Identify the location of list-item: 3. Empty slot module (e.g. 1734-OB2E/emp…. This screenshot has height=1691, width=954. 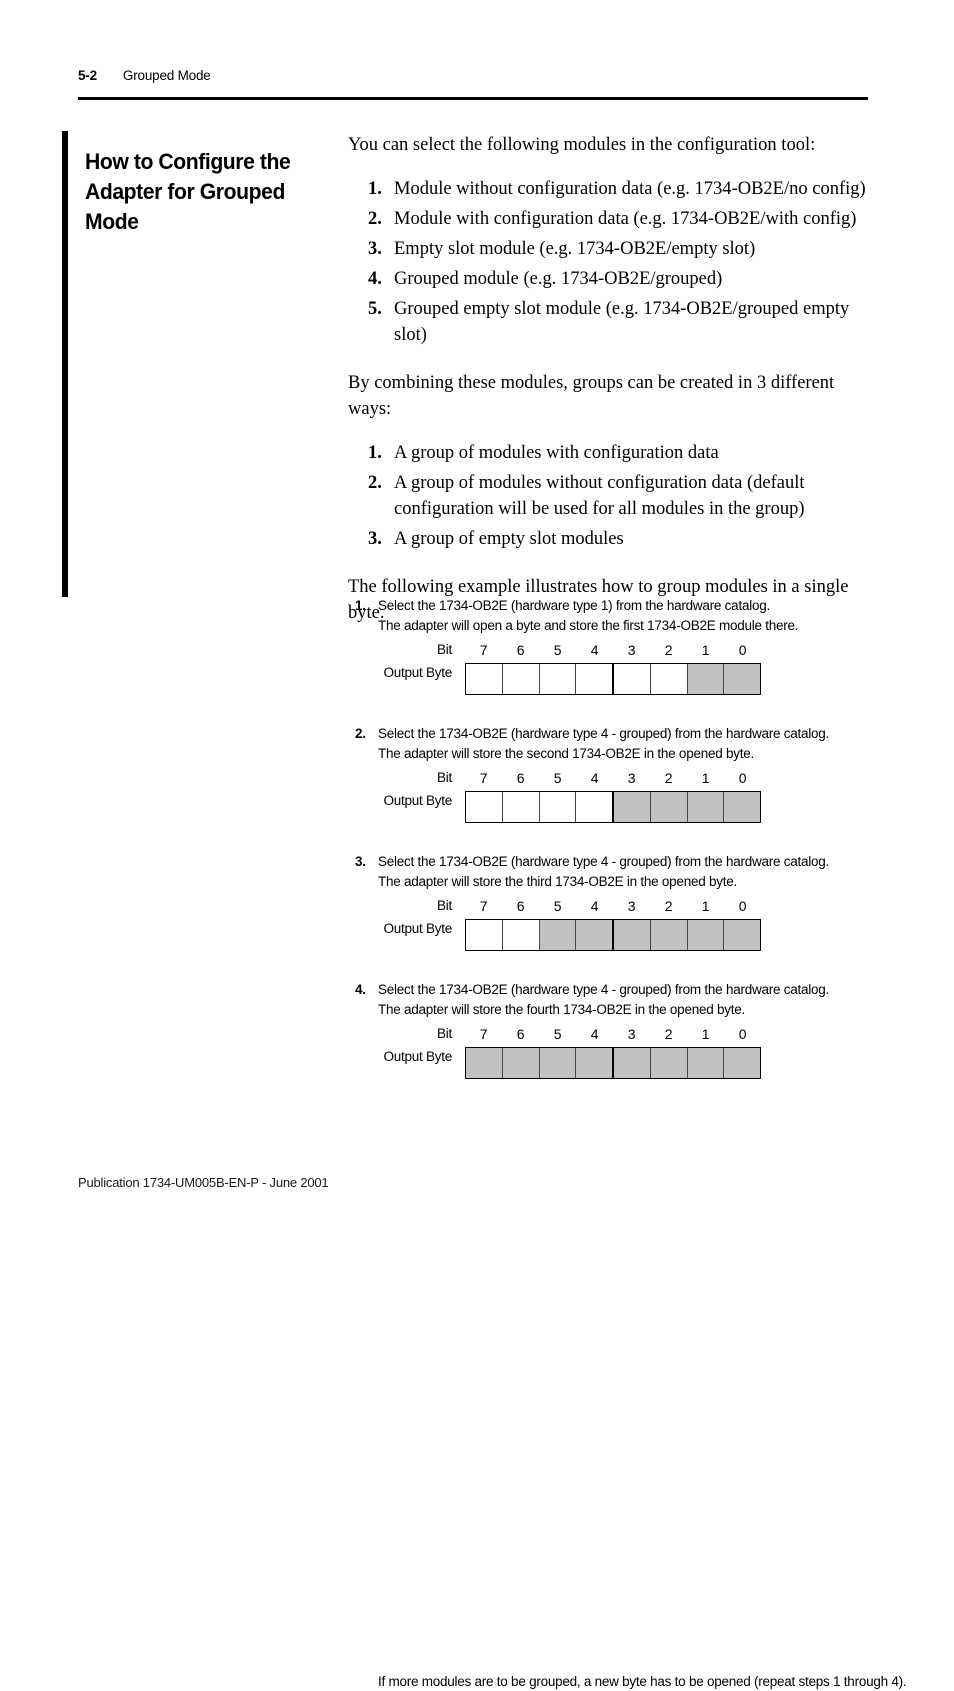
(608, 249).